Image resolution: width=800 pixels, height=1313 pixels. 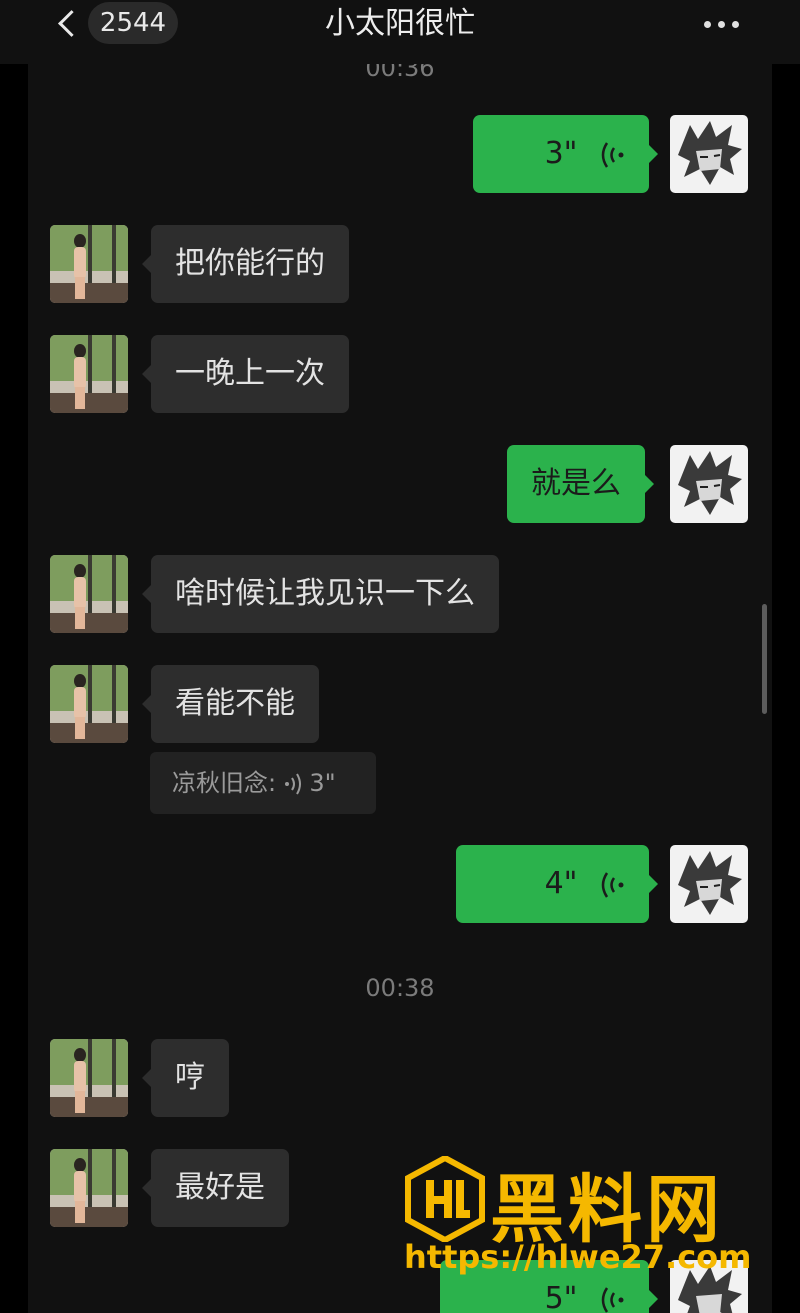 I want to click on voice-message-bubble: 4", so click(x=557, y=884).